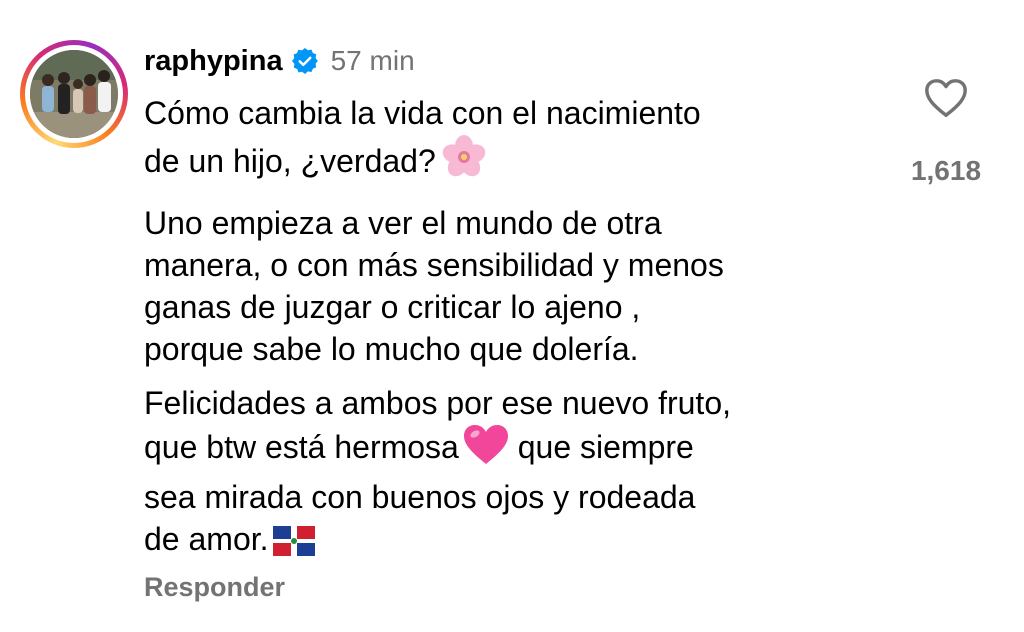  What do you see at coordinates (305, 61) in the screenshot?
I see `verified-badge-icon` at bounding box center [305, 61].